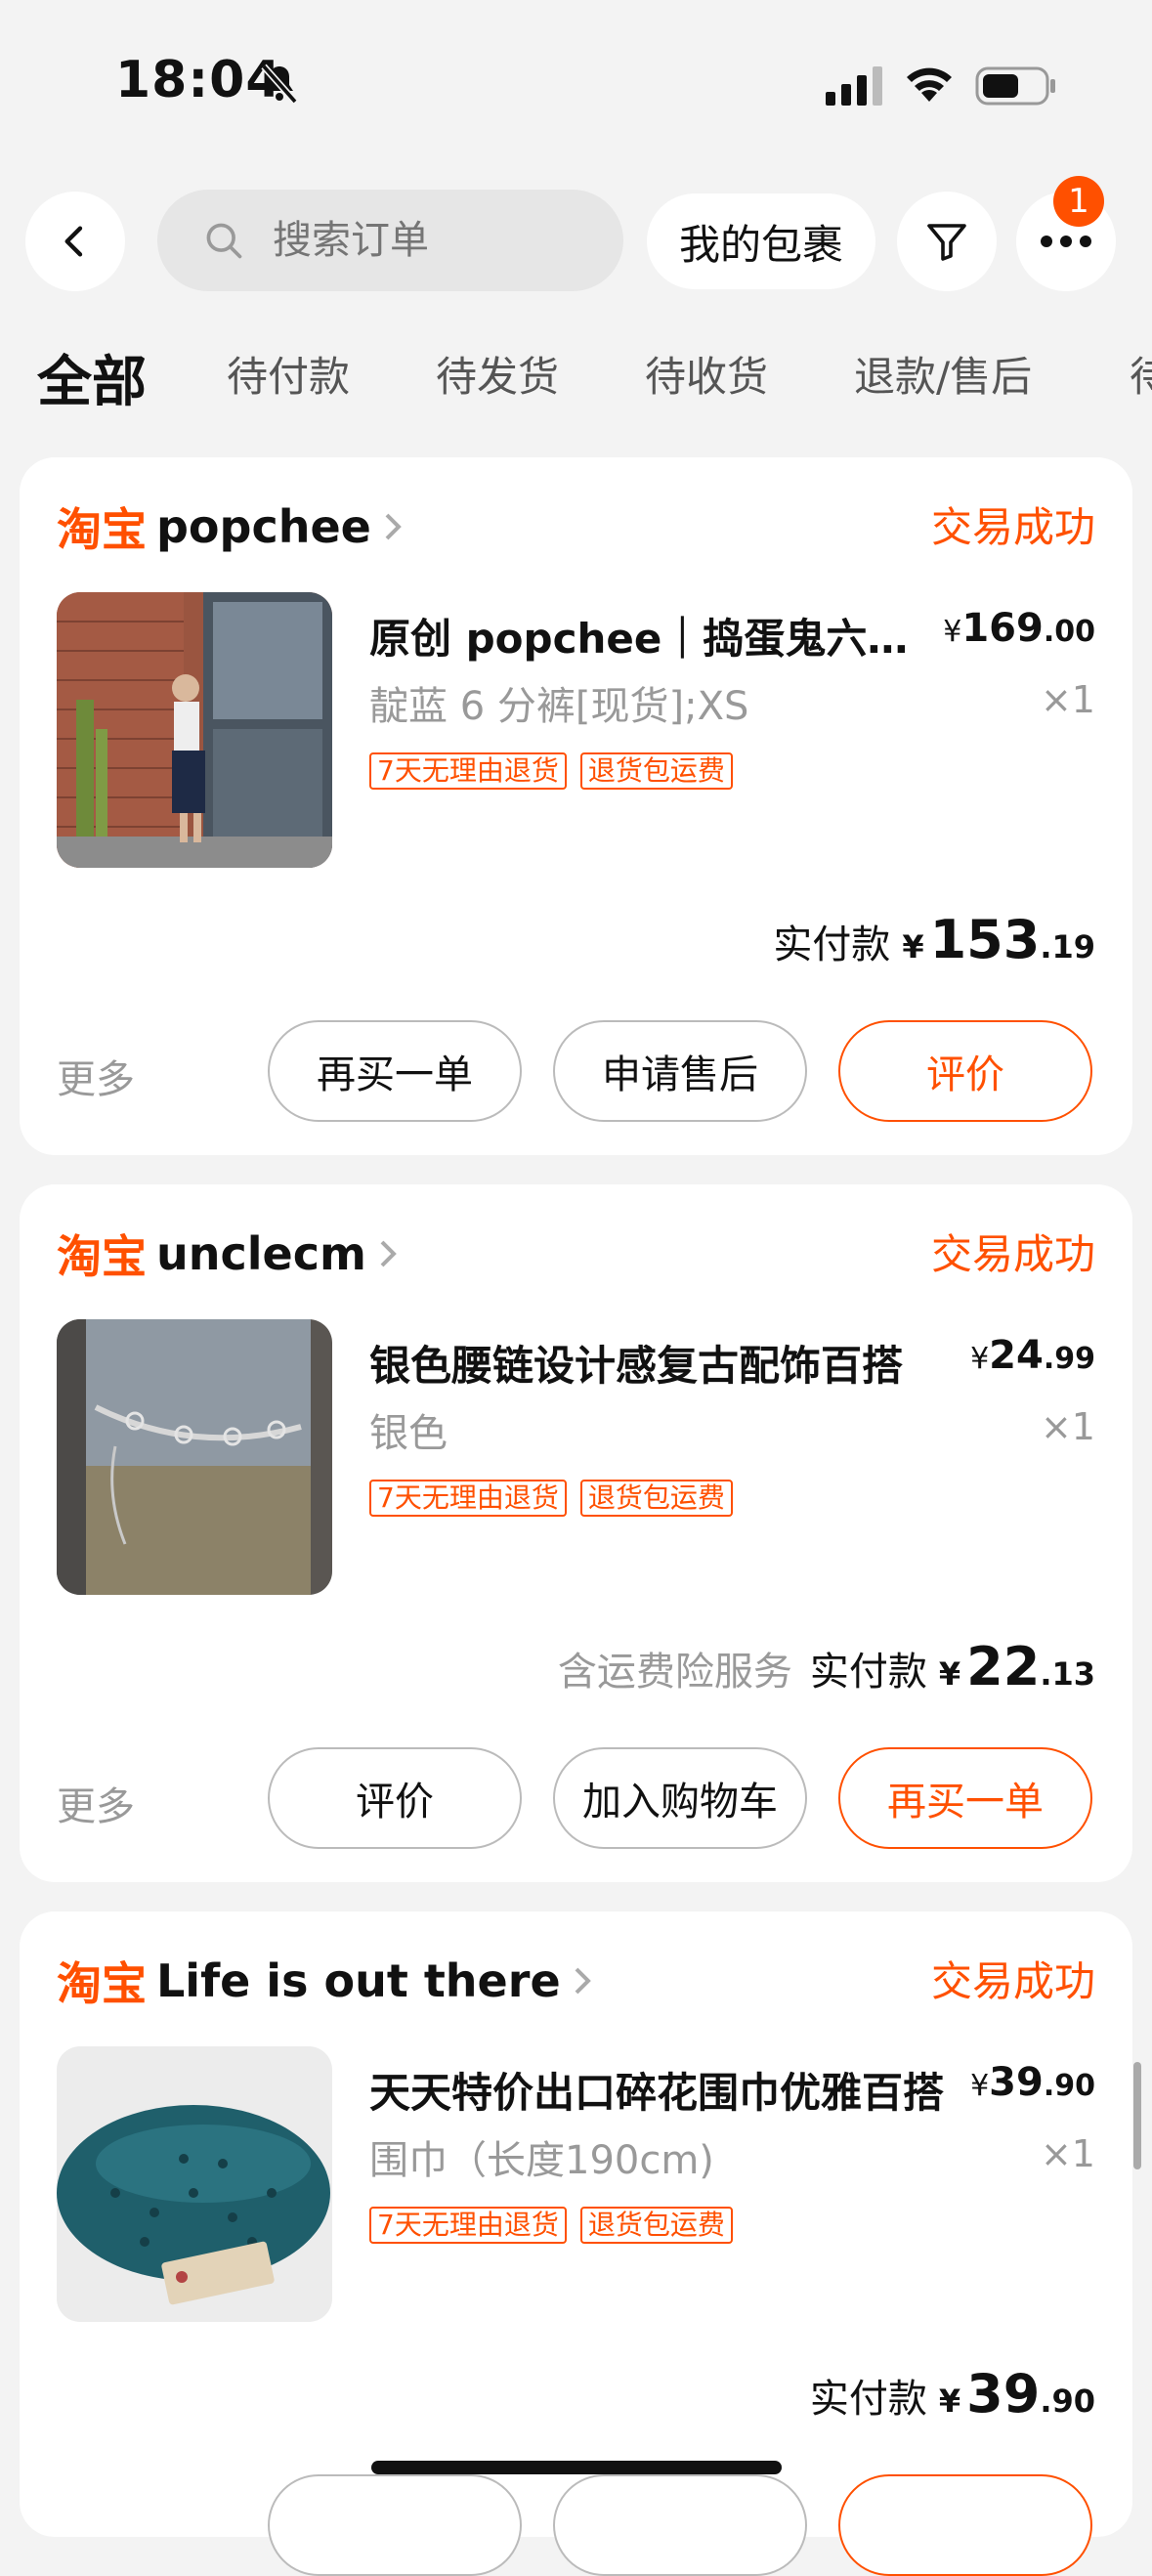 This screenshot has width=1152, height=2576. What do you see at coordinates (943, 374) in the screenshot?
I see `tab-refund-after-sales: 退款/售后` at bounding box center [943, 374].